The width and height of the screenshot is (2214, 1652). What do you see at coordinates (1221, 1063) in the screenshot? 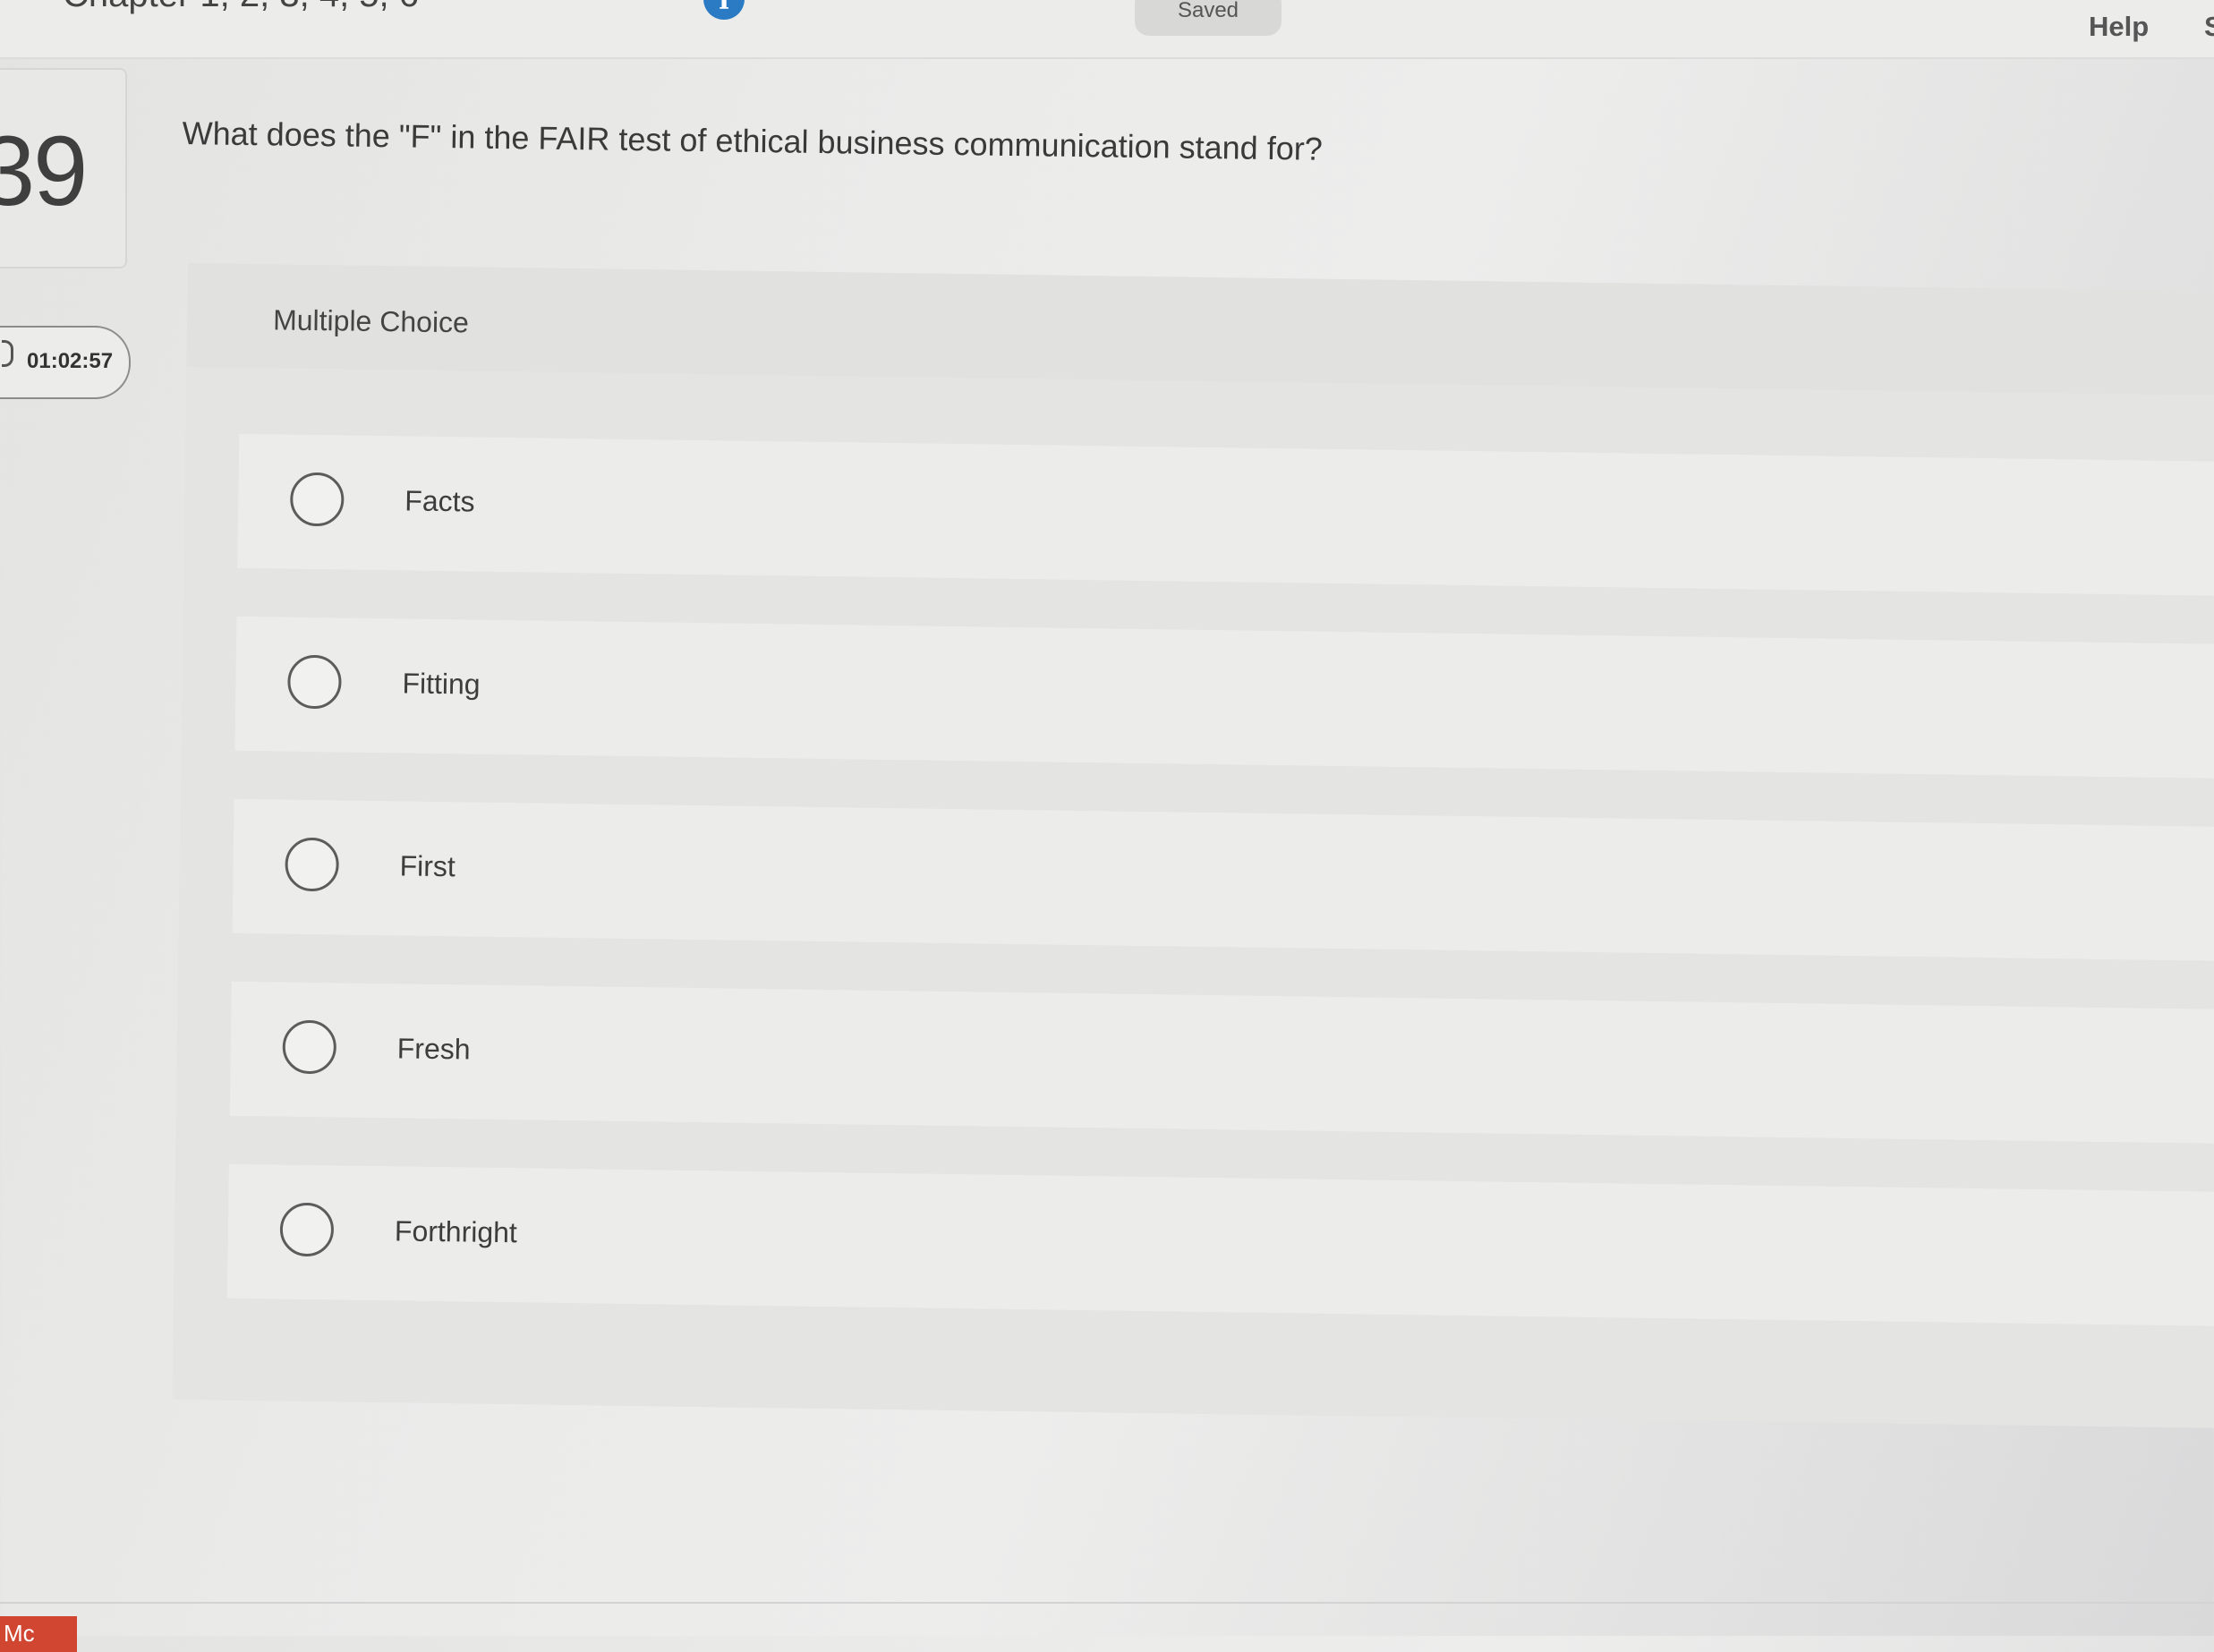
I see `answer-option: Fresh` at bounding box center [1221, 1063].